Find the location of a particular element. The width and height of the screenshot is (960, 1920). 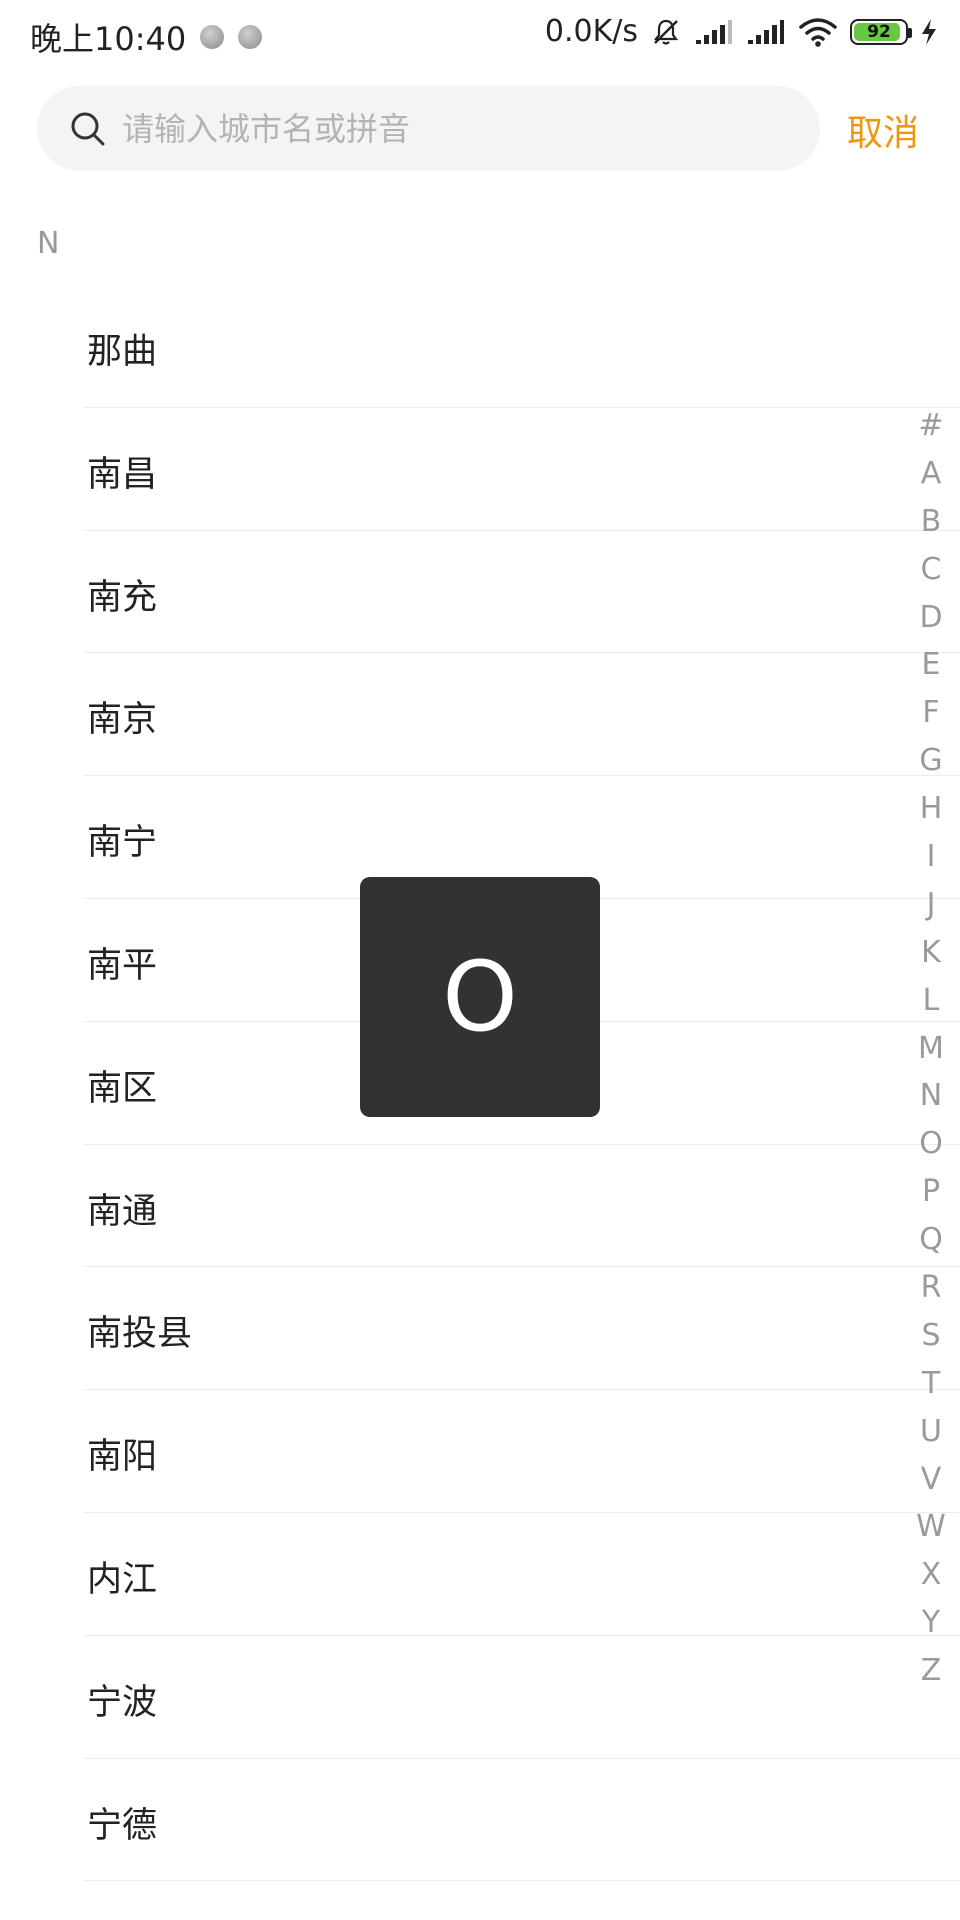

city-list-item: 宁波 is located at coordinates (480, 1697).